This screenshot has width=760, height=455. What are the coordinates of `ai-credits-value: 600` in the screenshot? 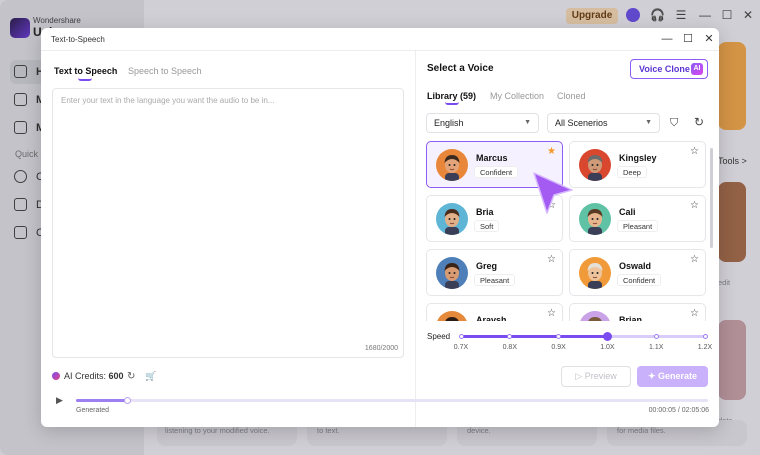 It's located at (116, 376).